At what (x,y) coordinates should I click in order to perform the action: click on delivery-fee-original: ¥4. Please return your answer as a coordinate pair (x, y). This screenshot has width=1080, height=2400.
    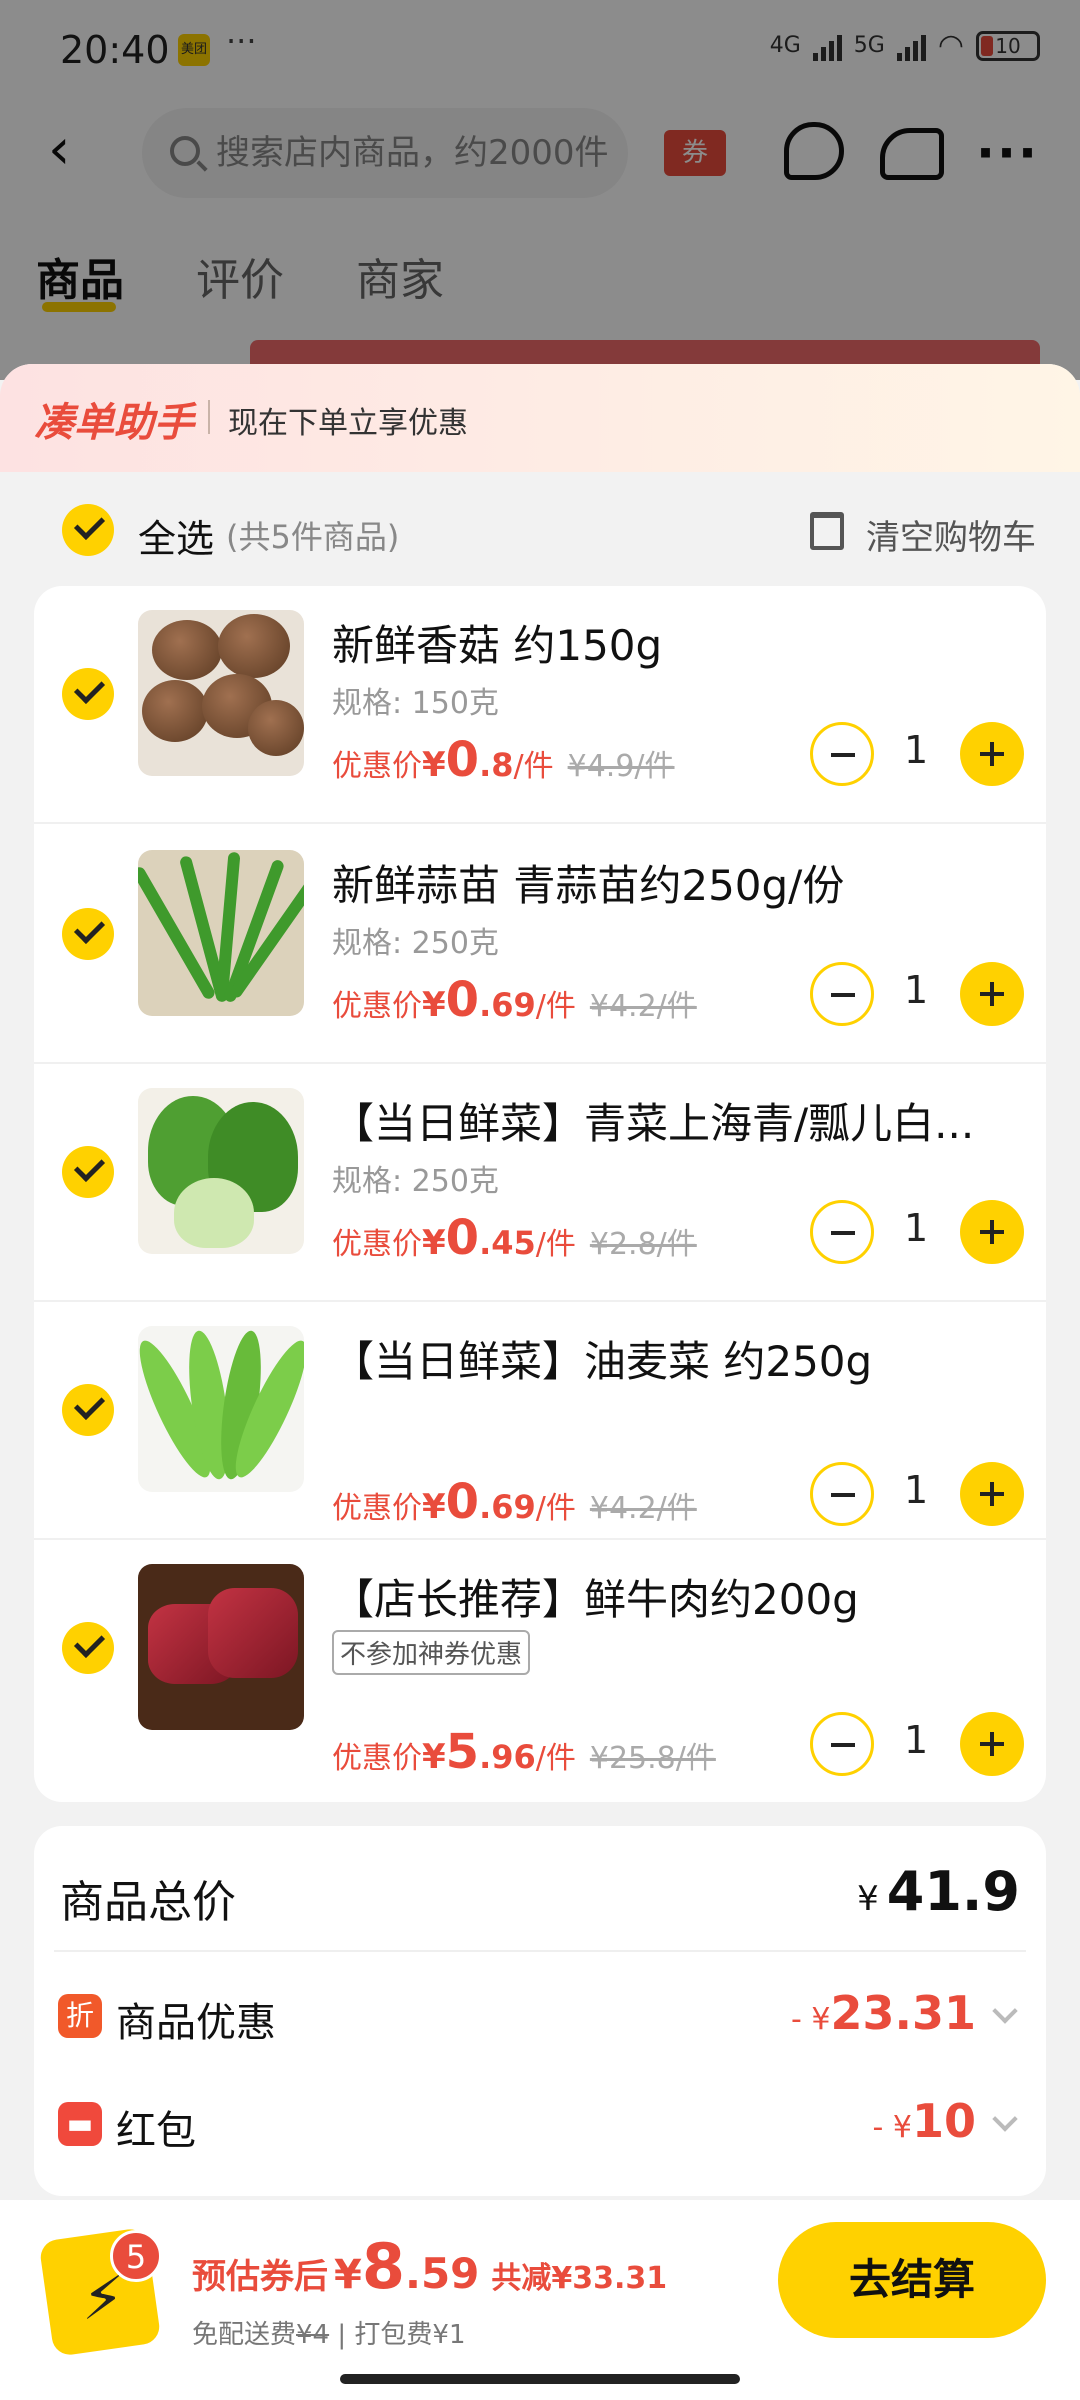
    Looking at the image, I should click on (313, 2335).